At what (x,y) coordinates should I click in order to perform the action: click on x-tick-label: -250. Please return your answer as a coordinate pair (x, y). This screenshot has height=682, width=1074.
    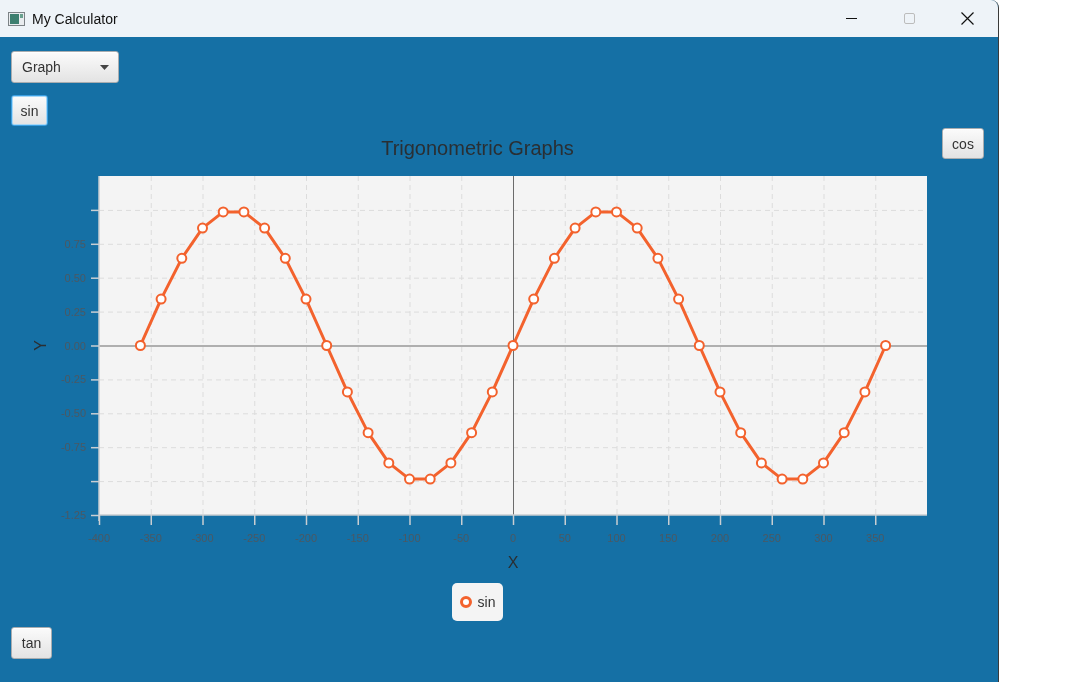
    Looking at the image, I should click on (254, 538).